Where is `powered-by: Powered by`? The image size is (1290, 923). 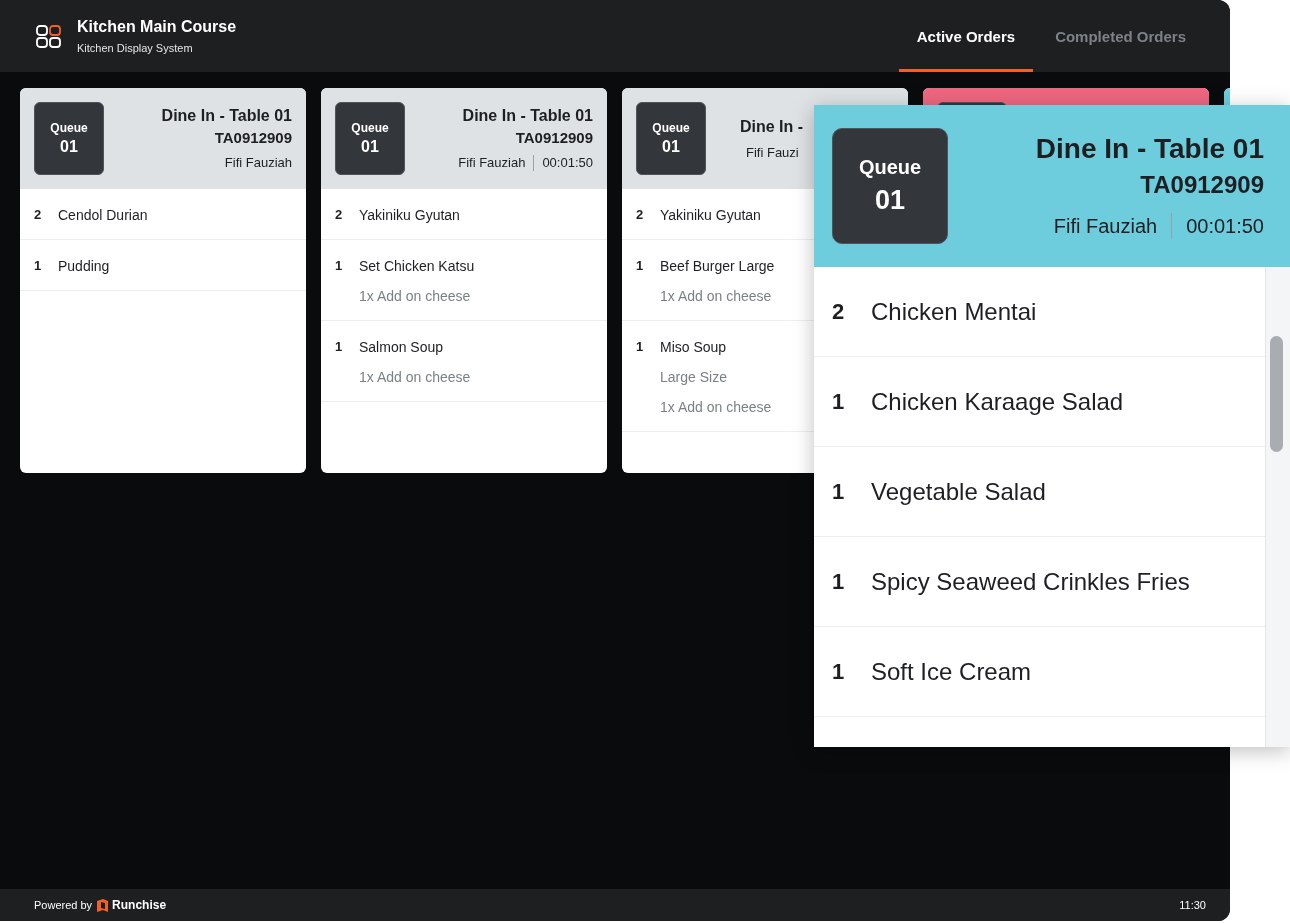 powered-by: Powered by is located at coordinates (63, 905).